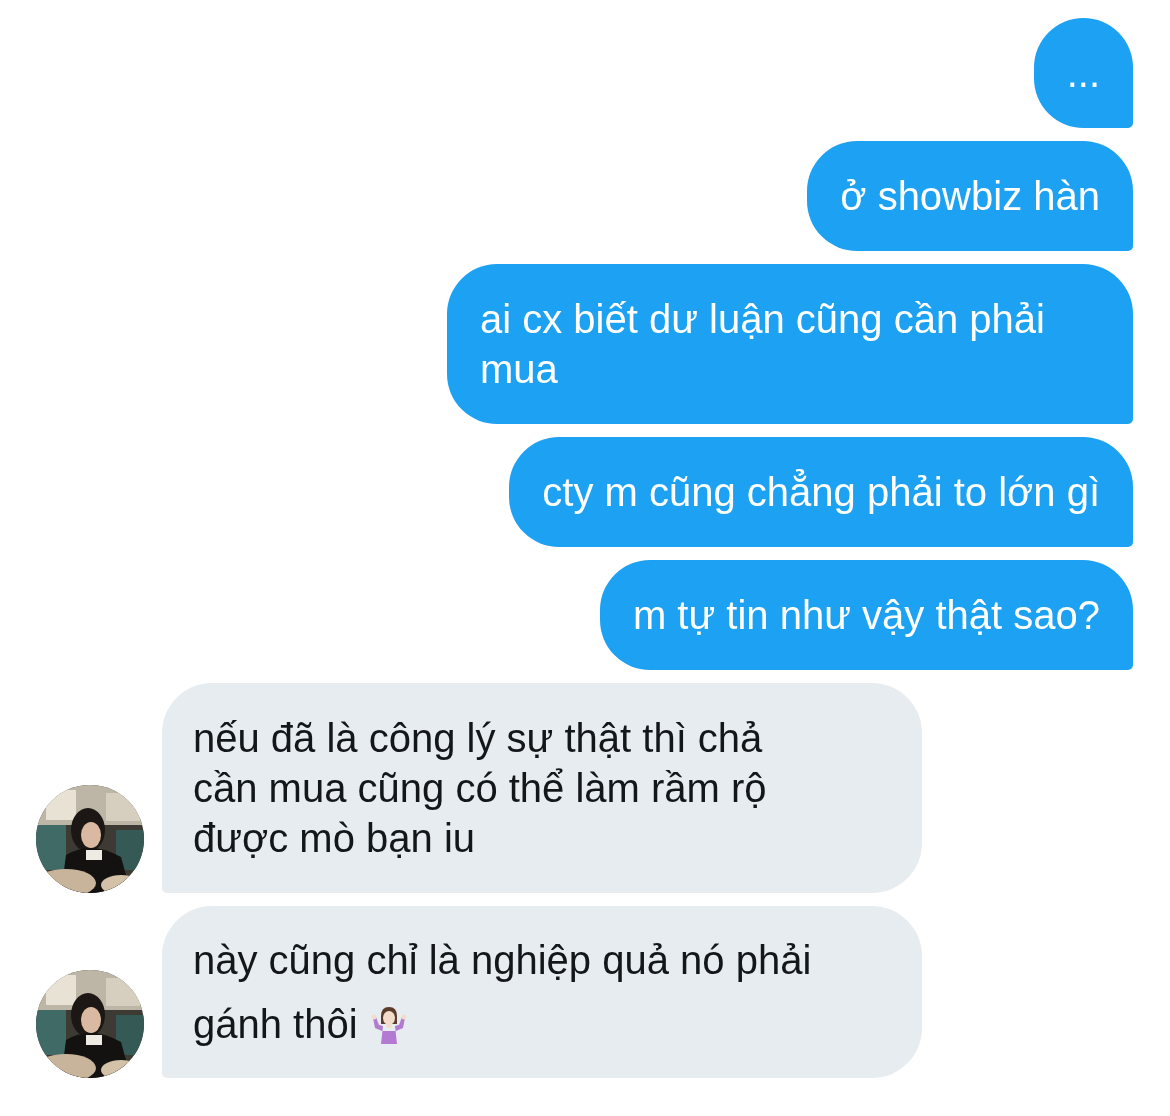 This screenshot has height=1116, width=1170. Describe the element at coordinates (542, 788) in the screenshot. I see `message-bubble: nếu đã là công lý sự thật thì chả cần mua cũng có thể làm rầm rộ được mò bạn iu` at that location.